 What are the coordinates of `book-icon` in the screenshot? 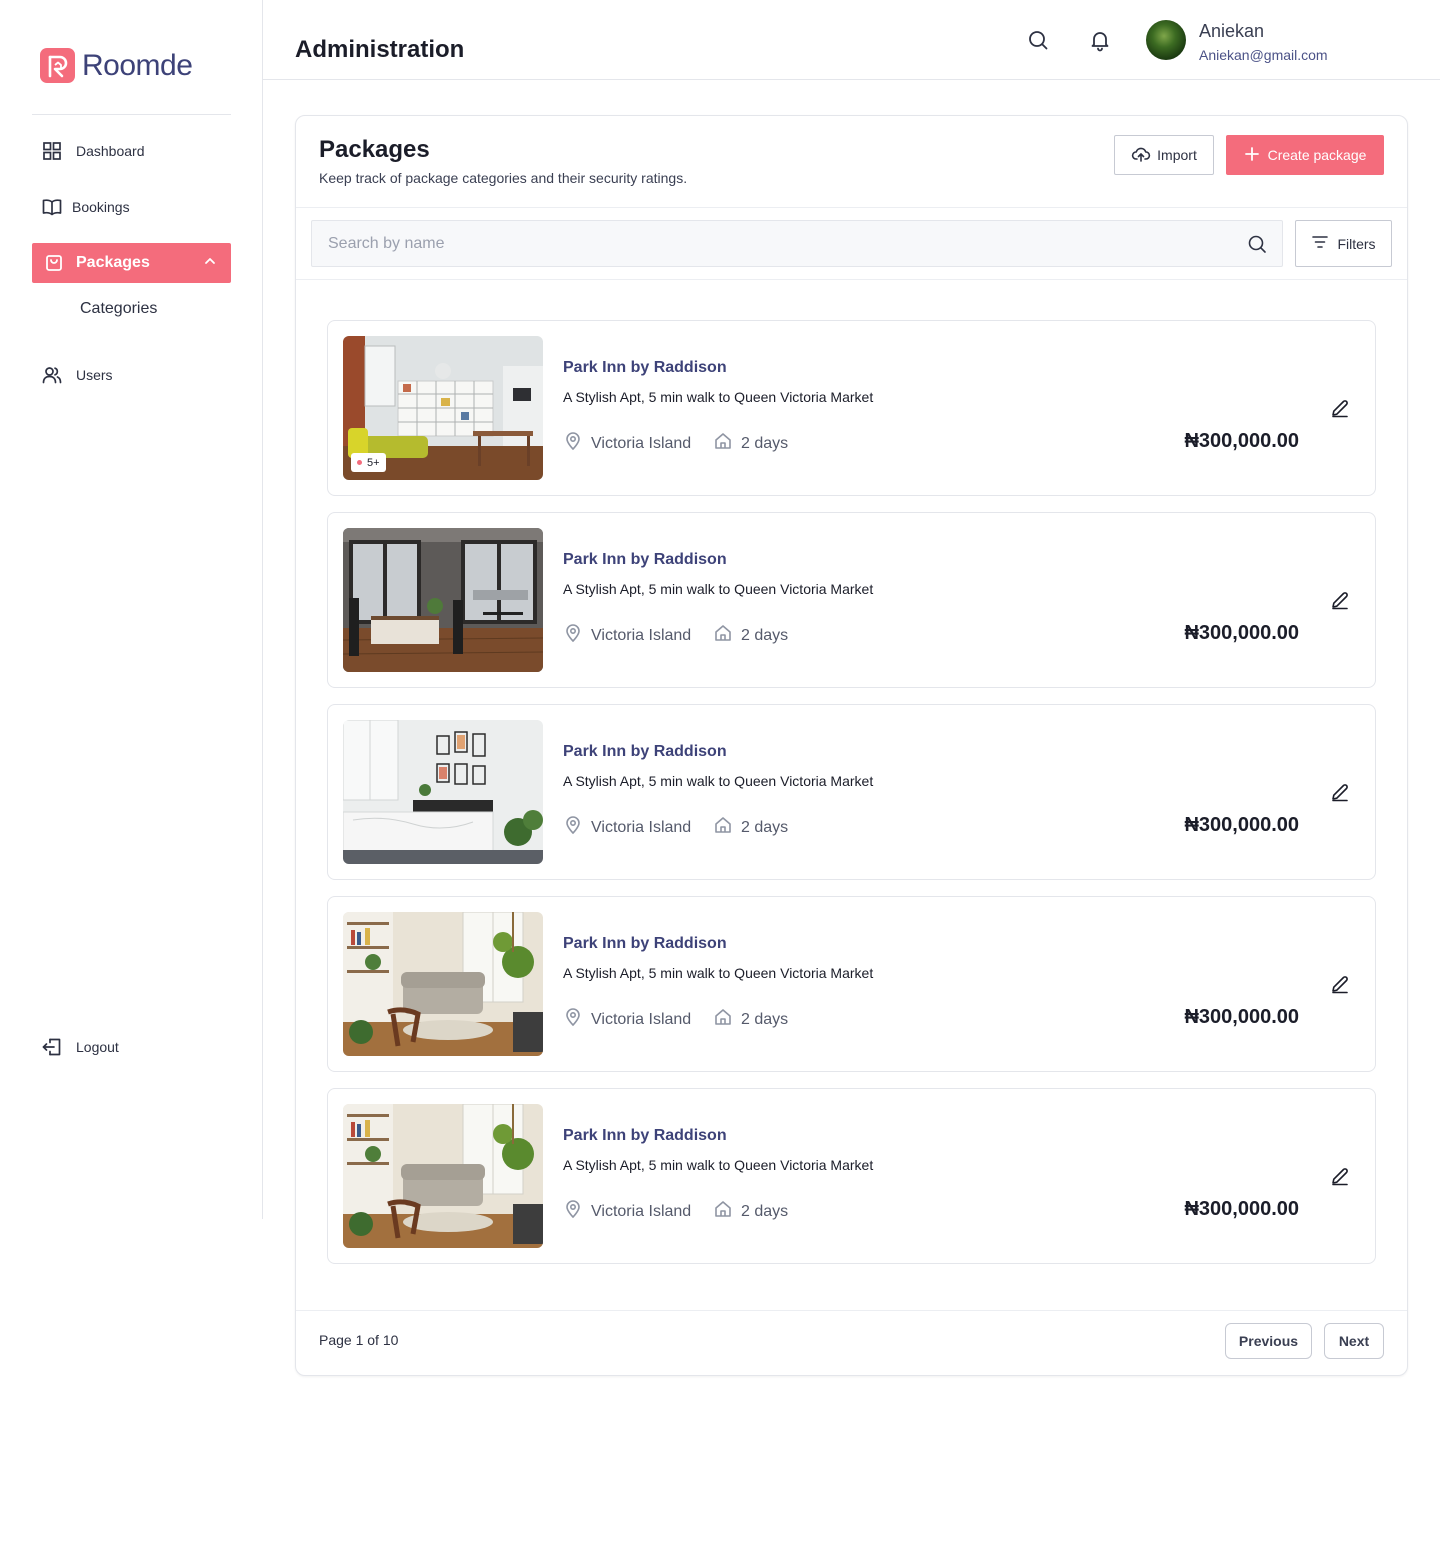 It's located at (52, 207).